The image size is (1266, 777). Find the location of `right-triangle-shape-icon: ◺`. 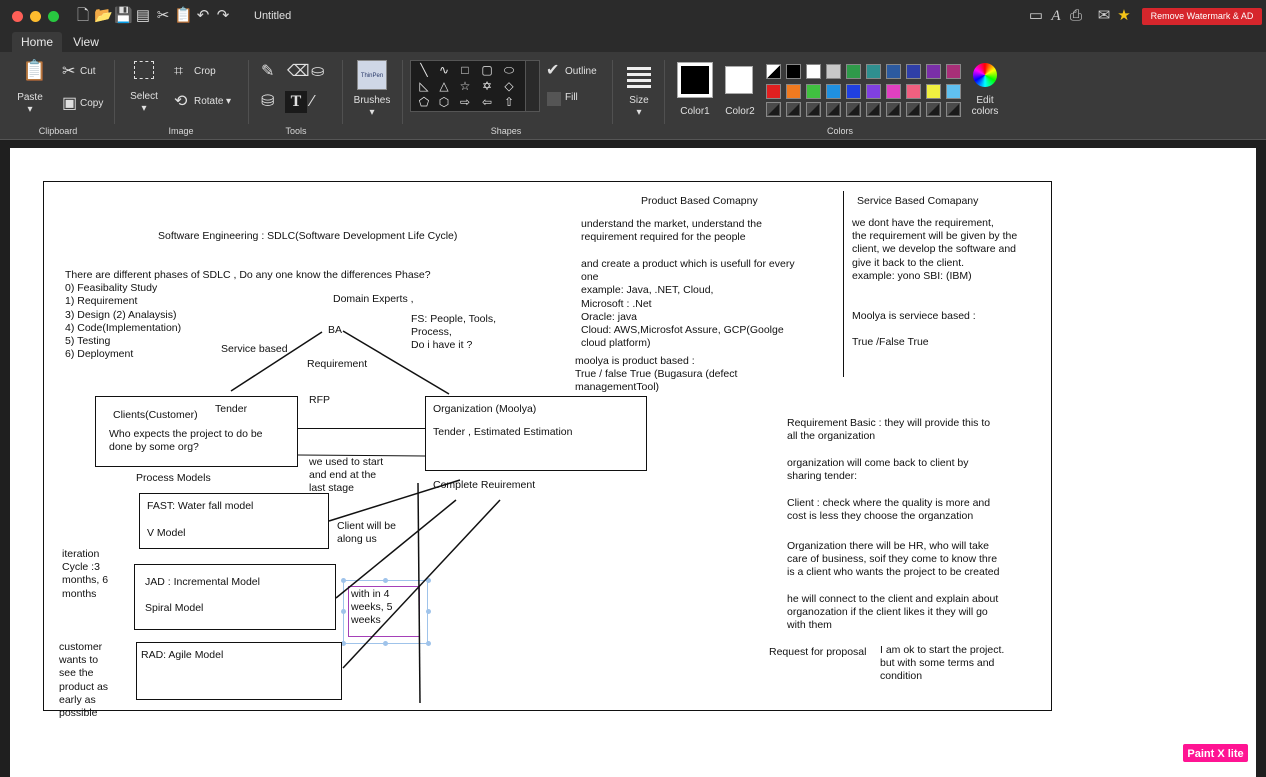

right-triangle-shape-icon: ◺ is located at coordinates (424, 86).